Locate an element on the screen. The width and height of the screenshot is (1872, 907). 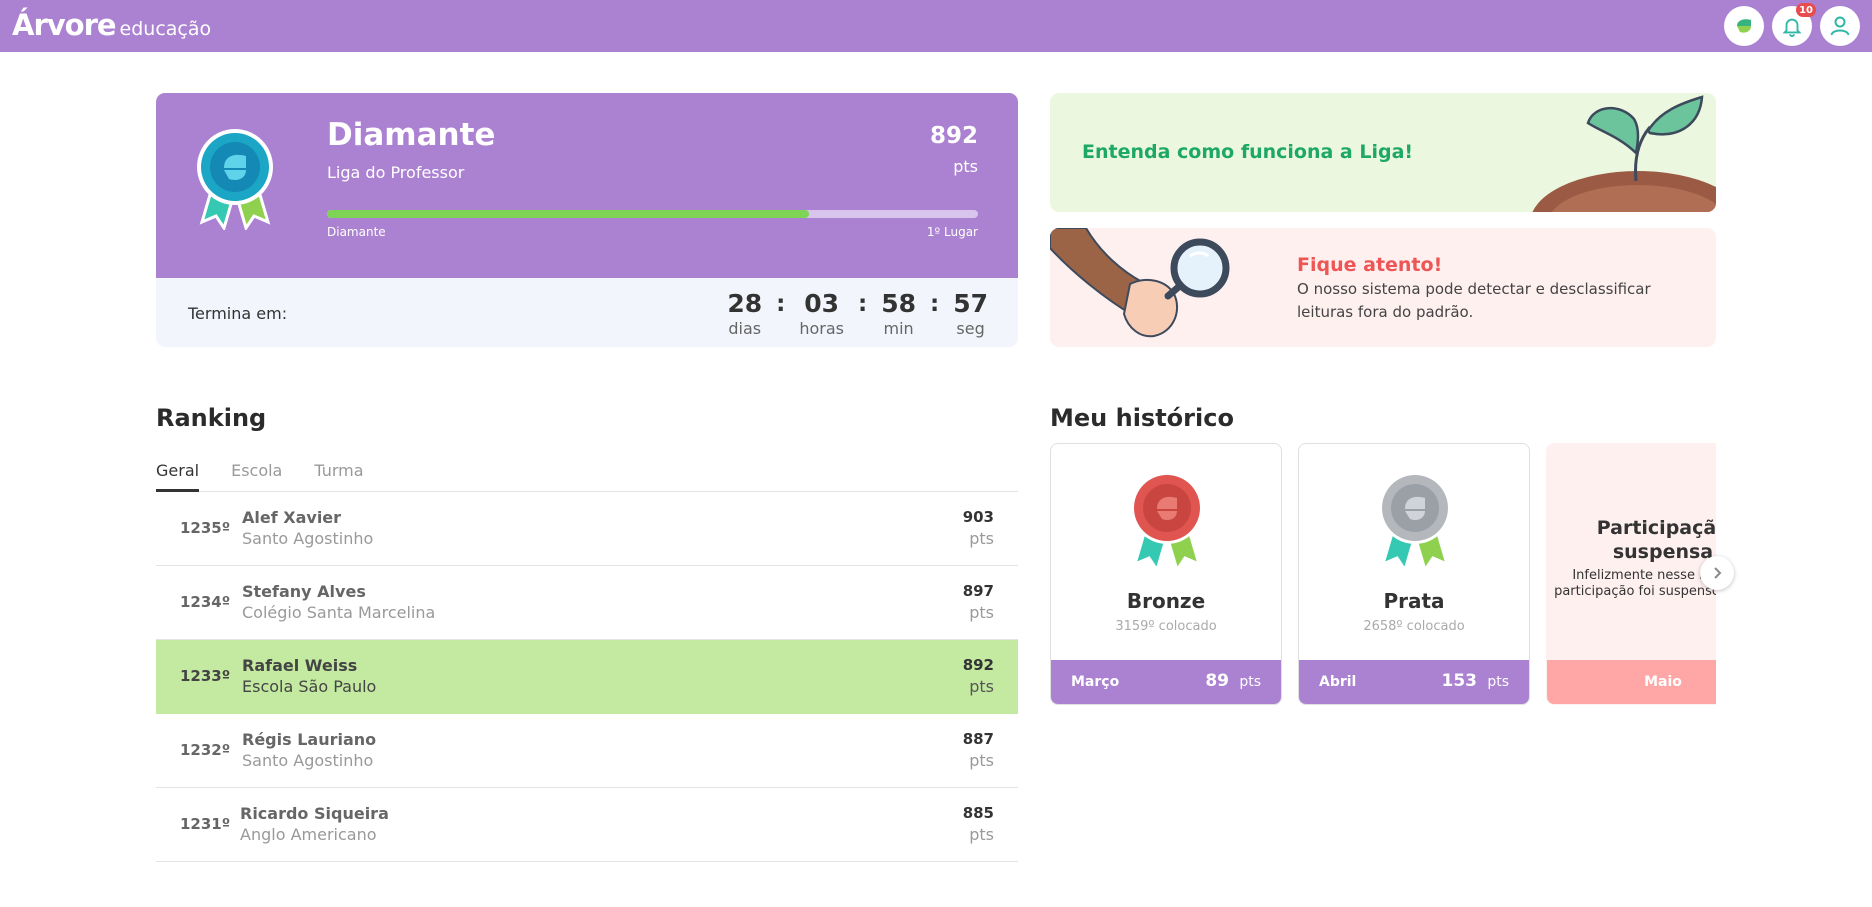
ranking-tabs: Geral Escola Turma is located at coordinates (587, 475).